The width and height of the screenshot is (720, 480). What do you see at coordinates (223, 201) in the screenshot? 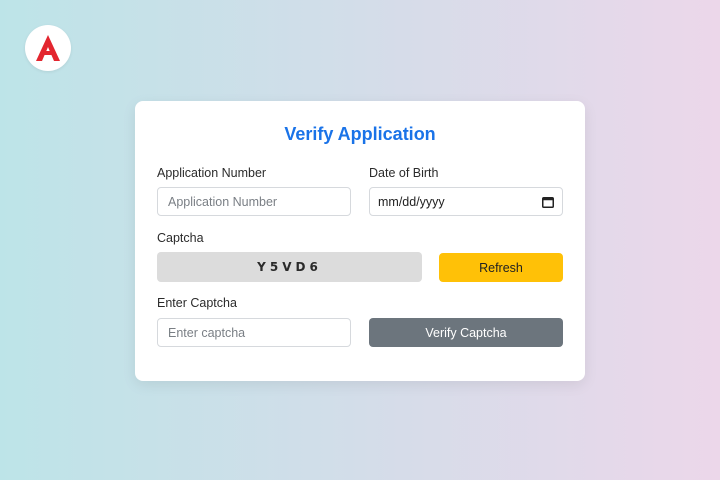
I see `application-number-placeholder: Application Number` at bounding box center [223, 201].